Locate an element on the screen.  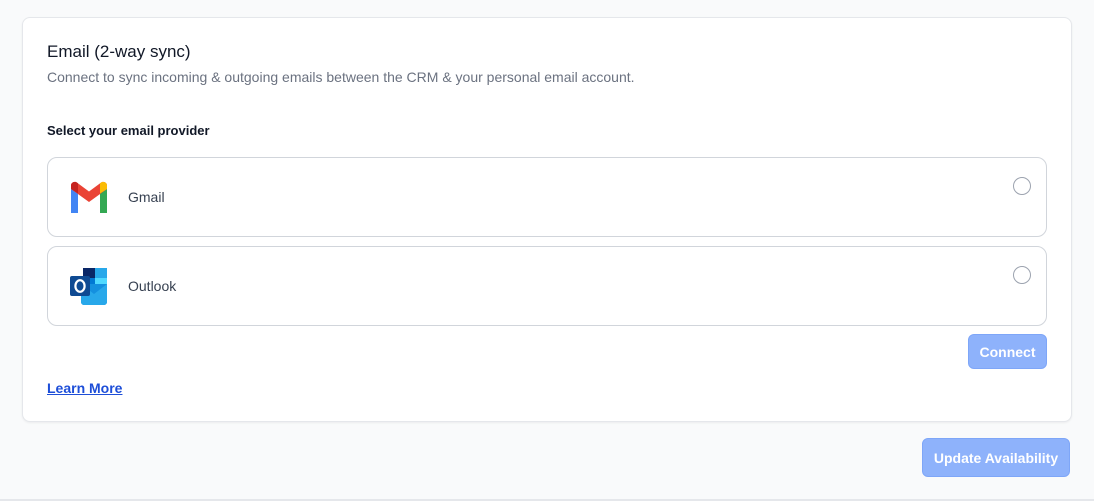
provider-name: Outlook is located at coordinates (152, 286).